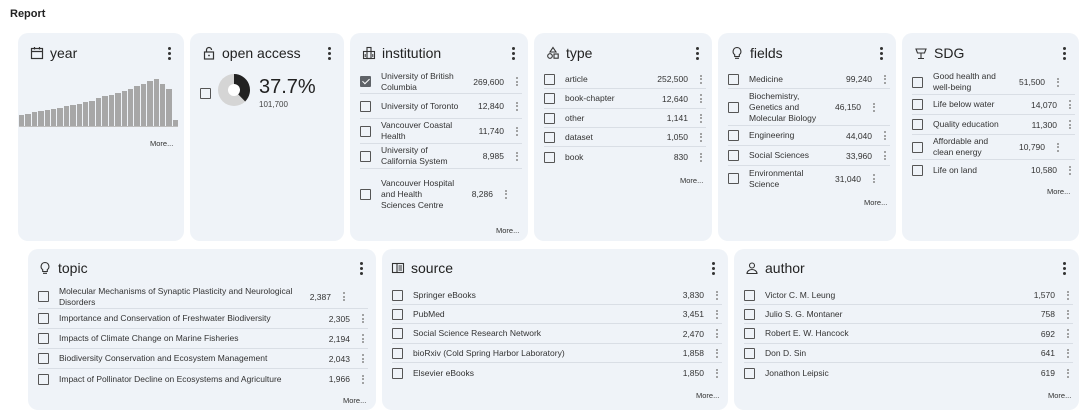  Describe the element at coordinates (557, 373) in the screenshot. I see `list-item: Elsevier eBooks 1,850` at that location.